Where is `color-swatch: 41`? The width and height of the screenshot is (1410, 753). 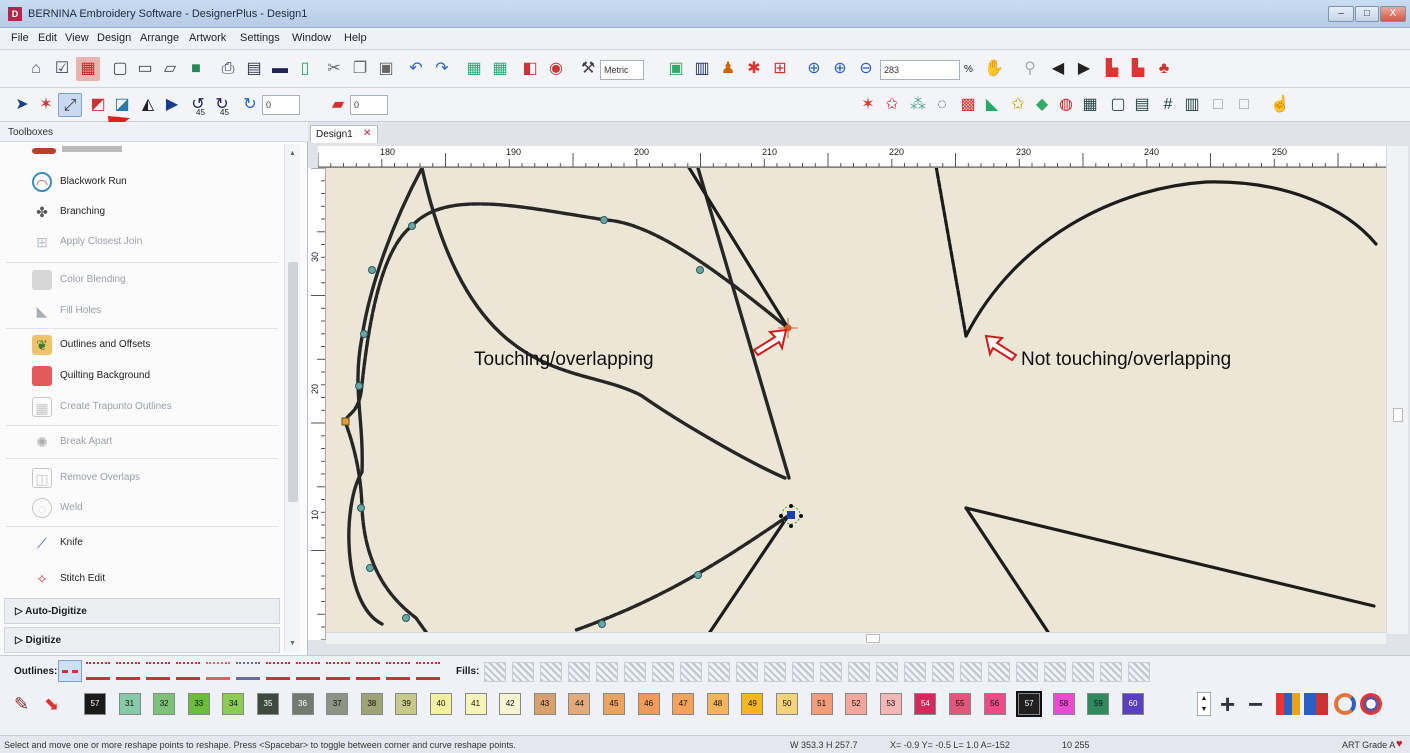 color-swatch: 41 is located at coordinates (475, 704).